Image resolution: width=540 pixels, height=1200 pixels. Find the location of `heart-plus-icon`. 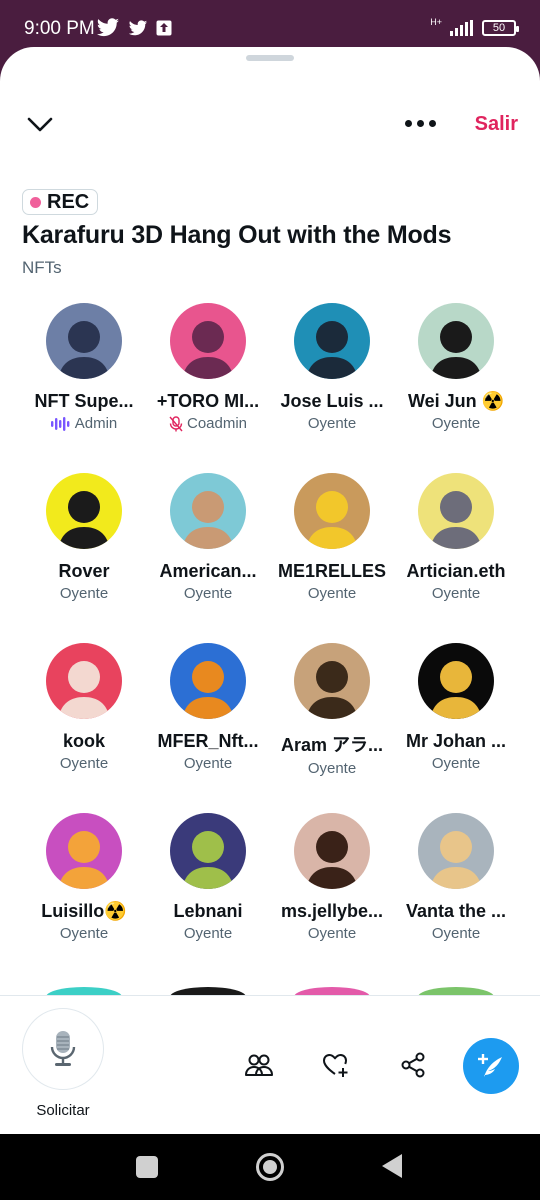

heart-plus-icon is located at coordinates (335, 1065).